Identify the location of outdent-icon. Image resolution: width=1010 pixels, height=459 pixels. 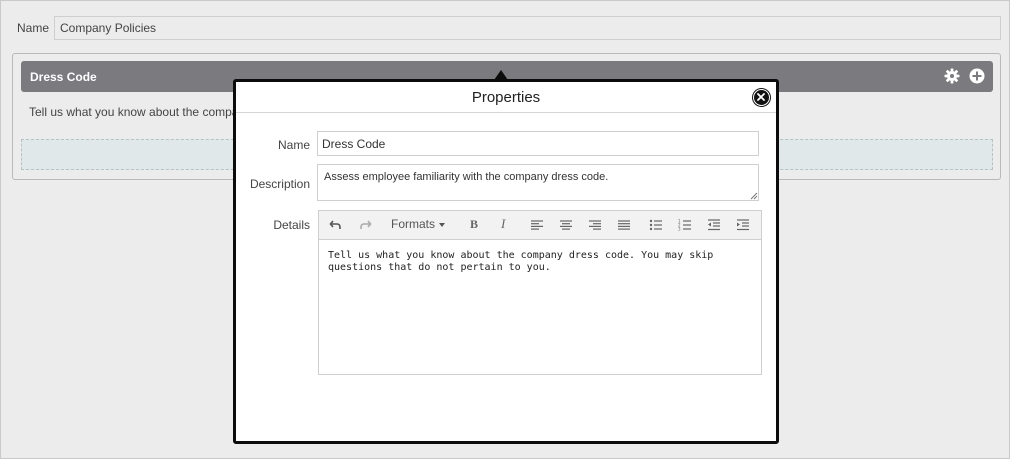
(714, 225).